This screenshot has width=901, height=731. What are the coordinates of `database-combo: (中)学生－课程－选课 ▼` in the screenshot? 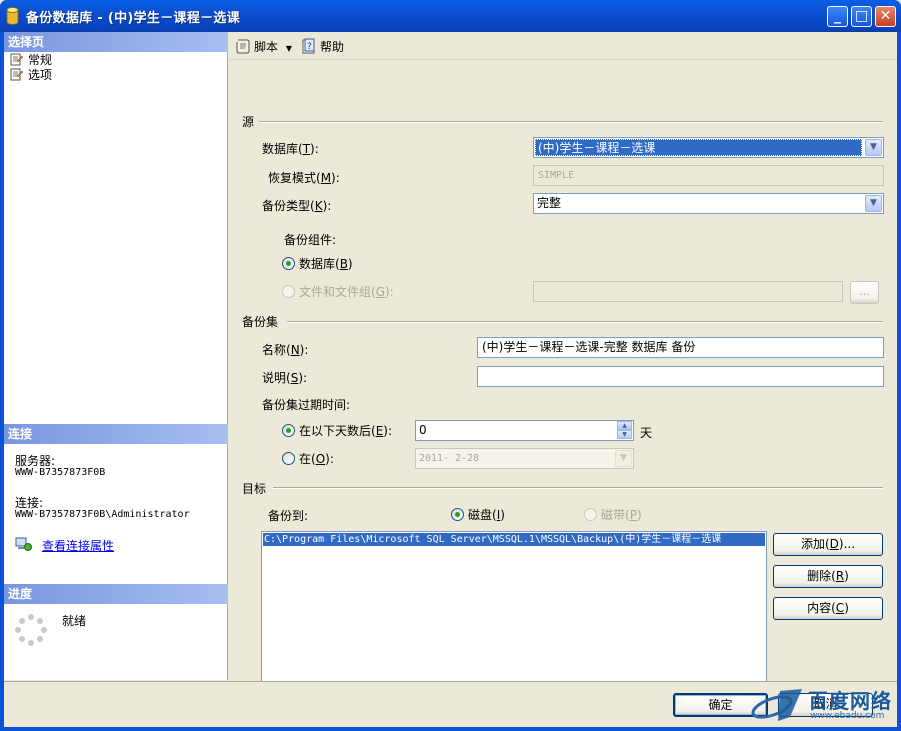 It's located at (708, 147).